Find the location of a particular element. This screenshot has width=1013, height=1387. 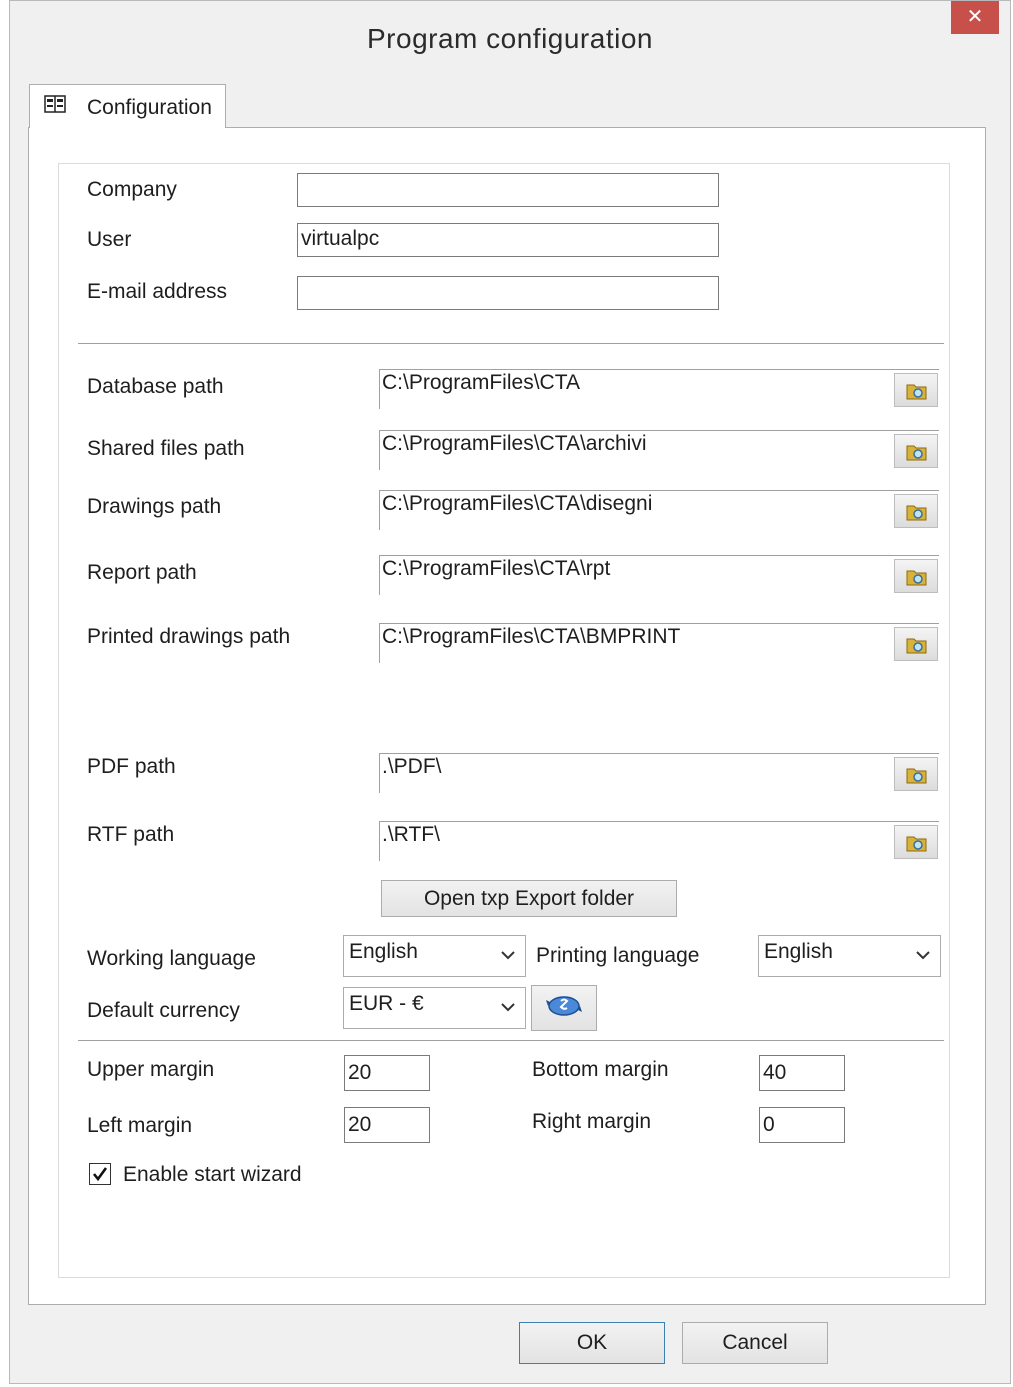

bottom-margin-label: Bottom margin is located at coordinates (600, 1069).